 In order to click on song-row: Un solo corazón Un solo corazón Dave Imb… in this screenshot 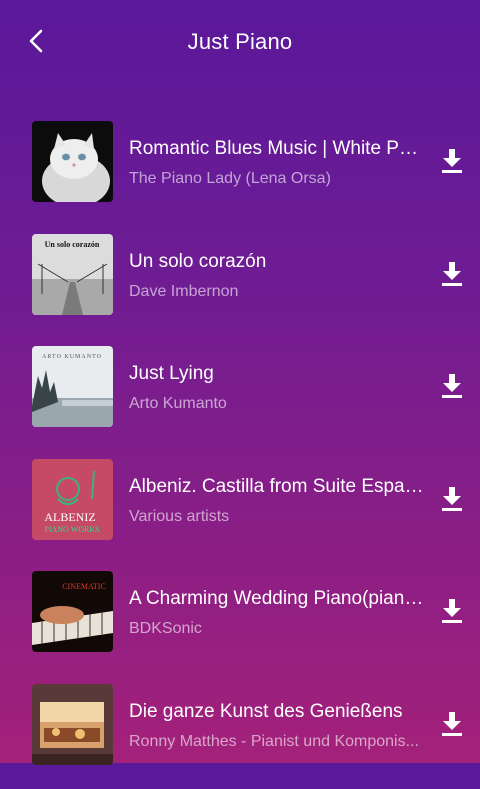, I will do `click(240, 282)`.